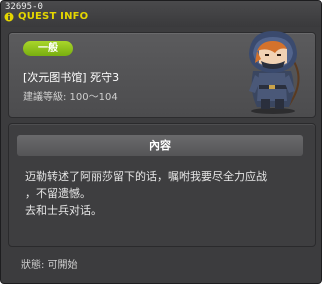  What do you see at coordinates (161, 14) in the screenshot?
I see `title-bar: 32695-0 QUEST INFO` at bounding box center [161, 14].